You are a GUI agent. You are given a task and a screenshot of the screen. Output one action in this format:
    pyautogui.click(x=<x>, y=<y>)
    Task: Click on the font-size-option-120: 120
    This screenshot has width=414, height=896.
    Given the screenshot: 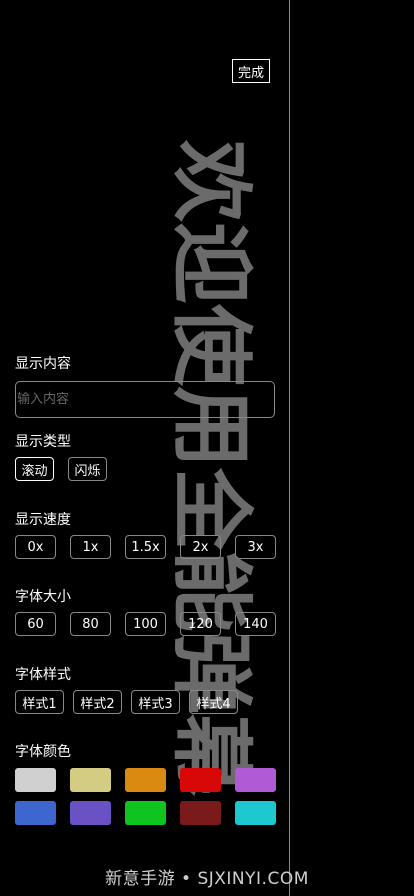 What is the action you would take?
    pyautogui.click(x=200, y=624)
    